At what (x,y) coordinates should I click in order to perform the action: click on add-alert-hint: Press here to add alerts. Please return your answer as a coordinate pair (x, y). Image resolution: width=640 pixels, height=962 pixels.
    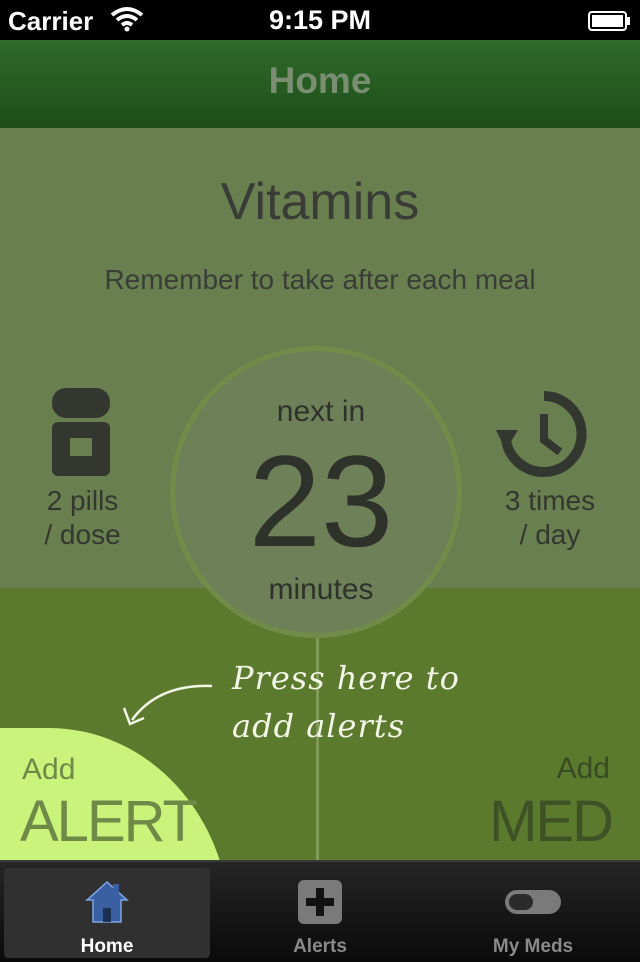
    Looking at the image, I should click on (346, 702).